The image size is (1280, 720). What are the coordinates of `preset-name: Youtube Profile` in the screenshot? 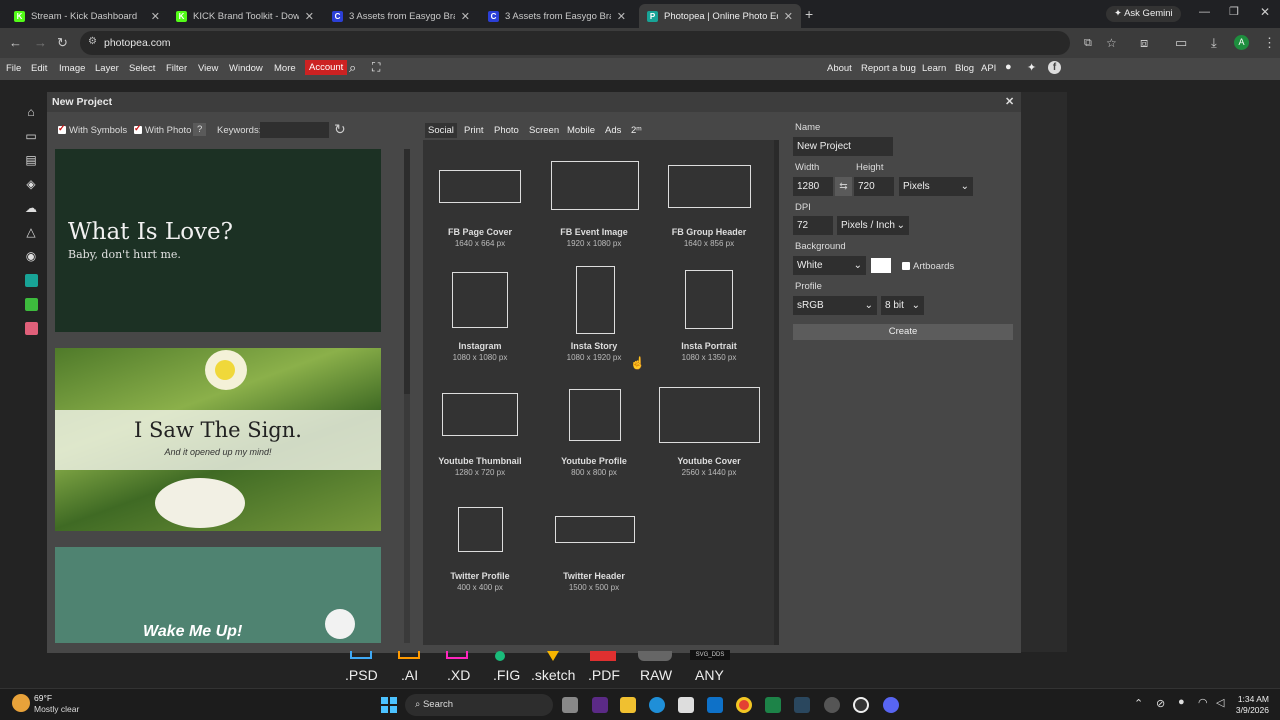 It's located at (594, 461).